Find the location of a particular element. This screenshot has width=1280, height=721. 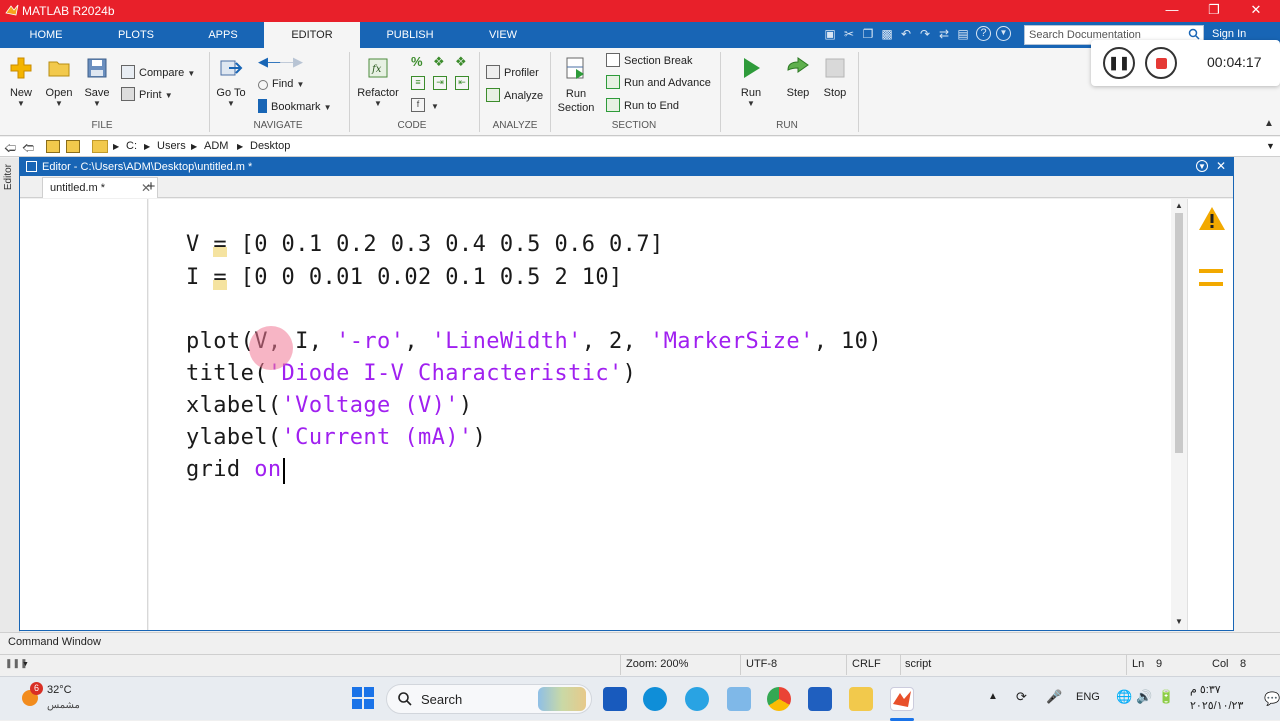

clock-date: ٢٠٢٥/١٠/٢٣ is located at coordinates (1216, 705).